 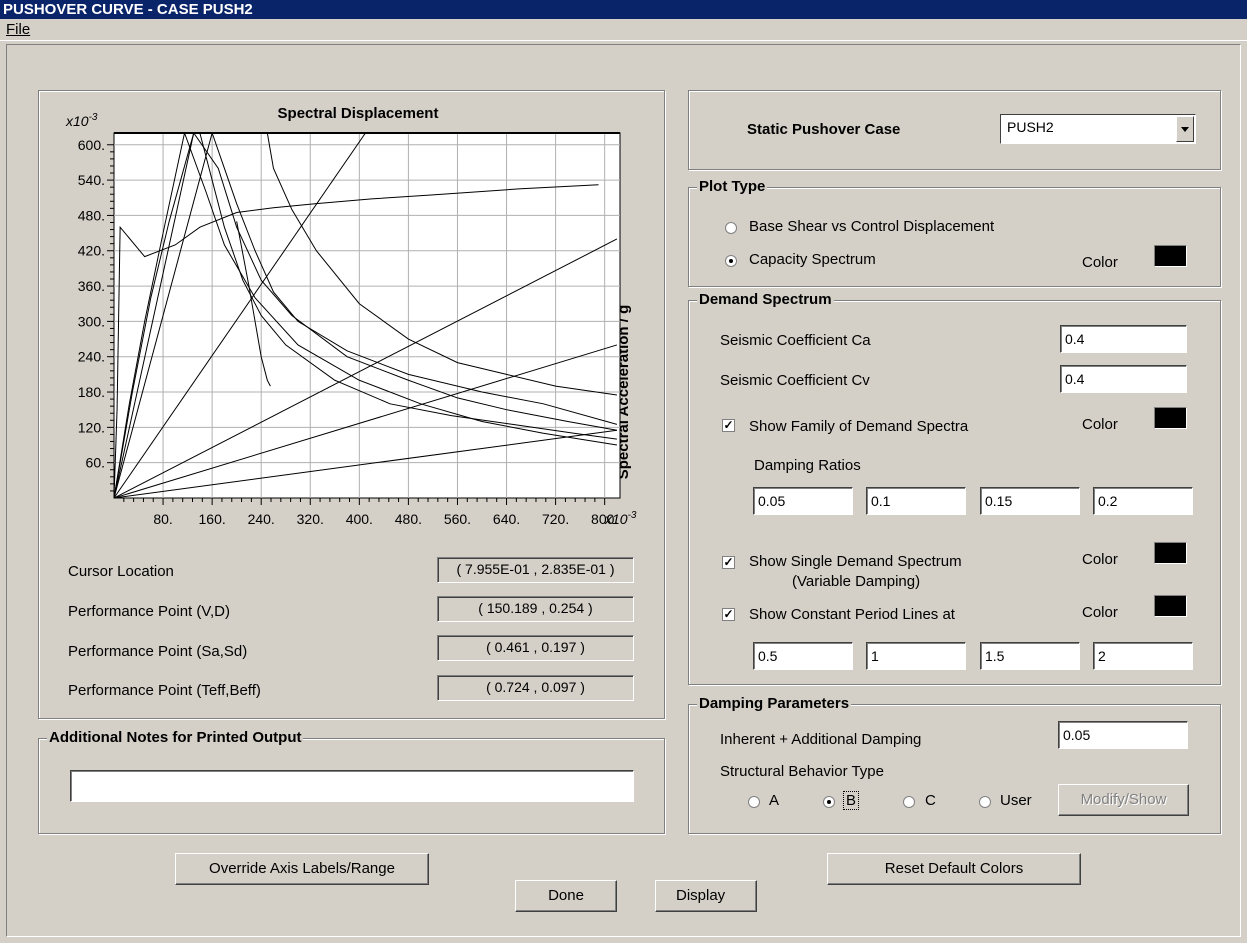 What do you see at coordinates (851, 800) in the screenshot?
I see `behavior-b-label: B` at bounding box center [851, 800].